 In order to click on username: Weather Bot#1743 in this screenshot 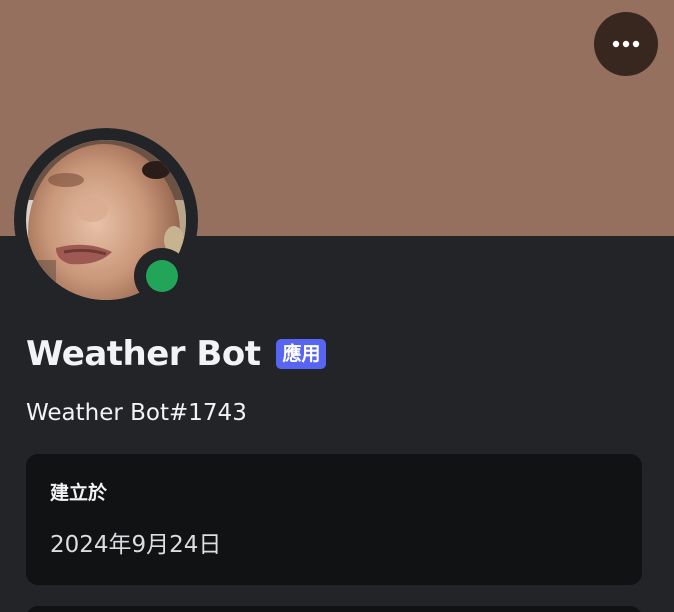, I will do `click(136, 413)`.